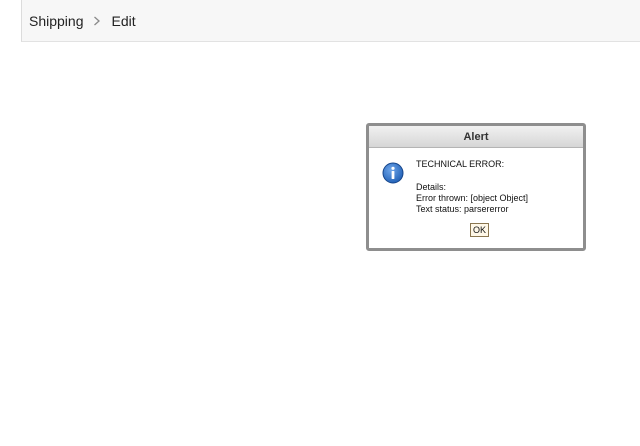  Describe the element at coordinates (123, 20) in the screenshot. I see `breadcrumb-item-edit: Edit` at that location.